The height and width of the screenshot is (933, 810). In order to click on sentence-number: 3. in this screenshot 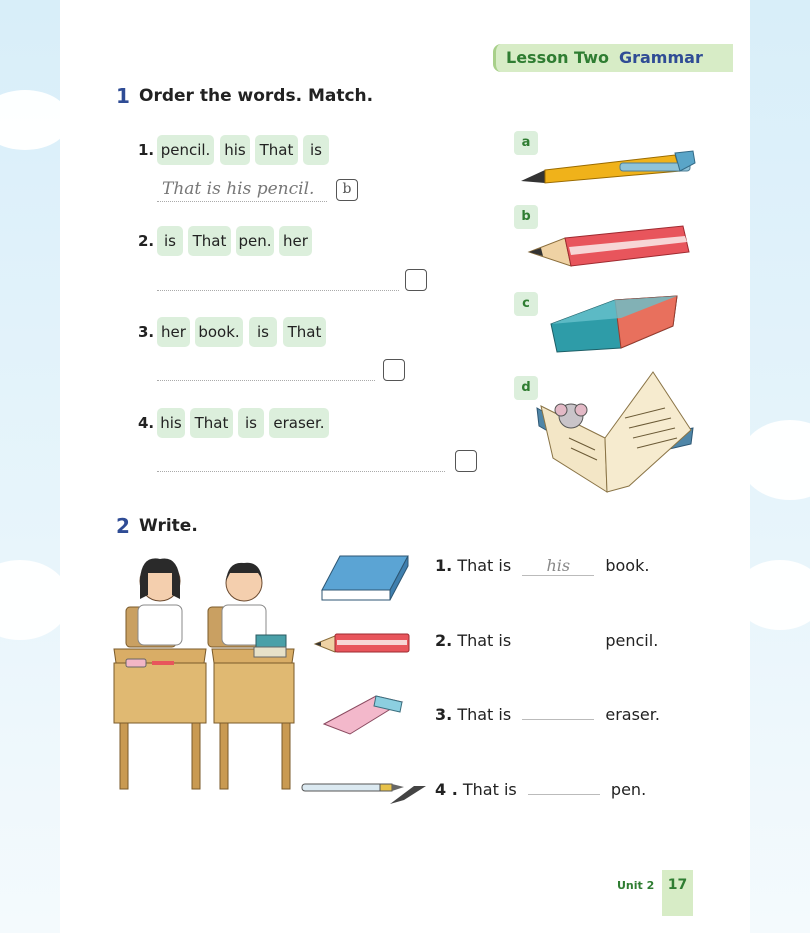, I will do `click(444, 714)`.